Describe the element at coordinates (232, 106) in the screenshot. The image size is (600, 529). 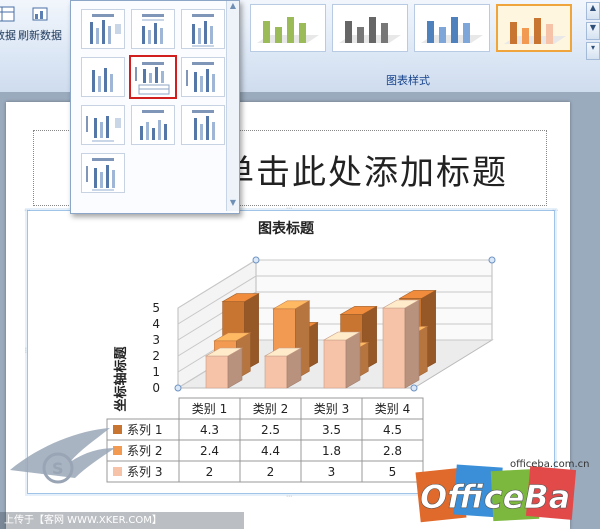
I see `dropdown-scrollbar: ▲ ▼` at that location.